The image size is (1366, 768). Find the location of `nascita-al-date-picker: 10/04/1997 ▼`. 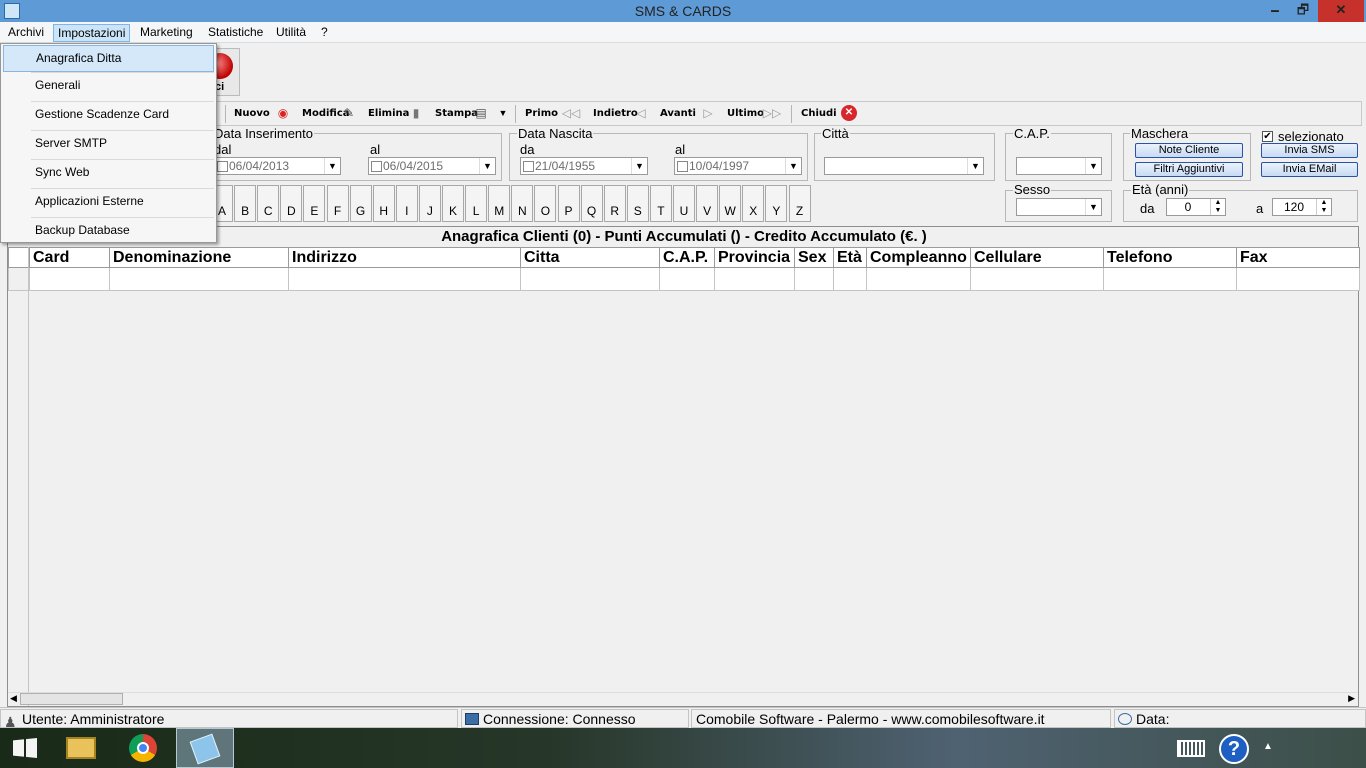

nascita-al-date-picker: 10/04/1997 ▼ is located at coordinates (738, 166).